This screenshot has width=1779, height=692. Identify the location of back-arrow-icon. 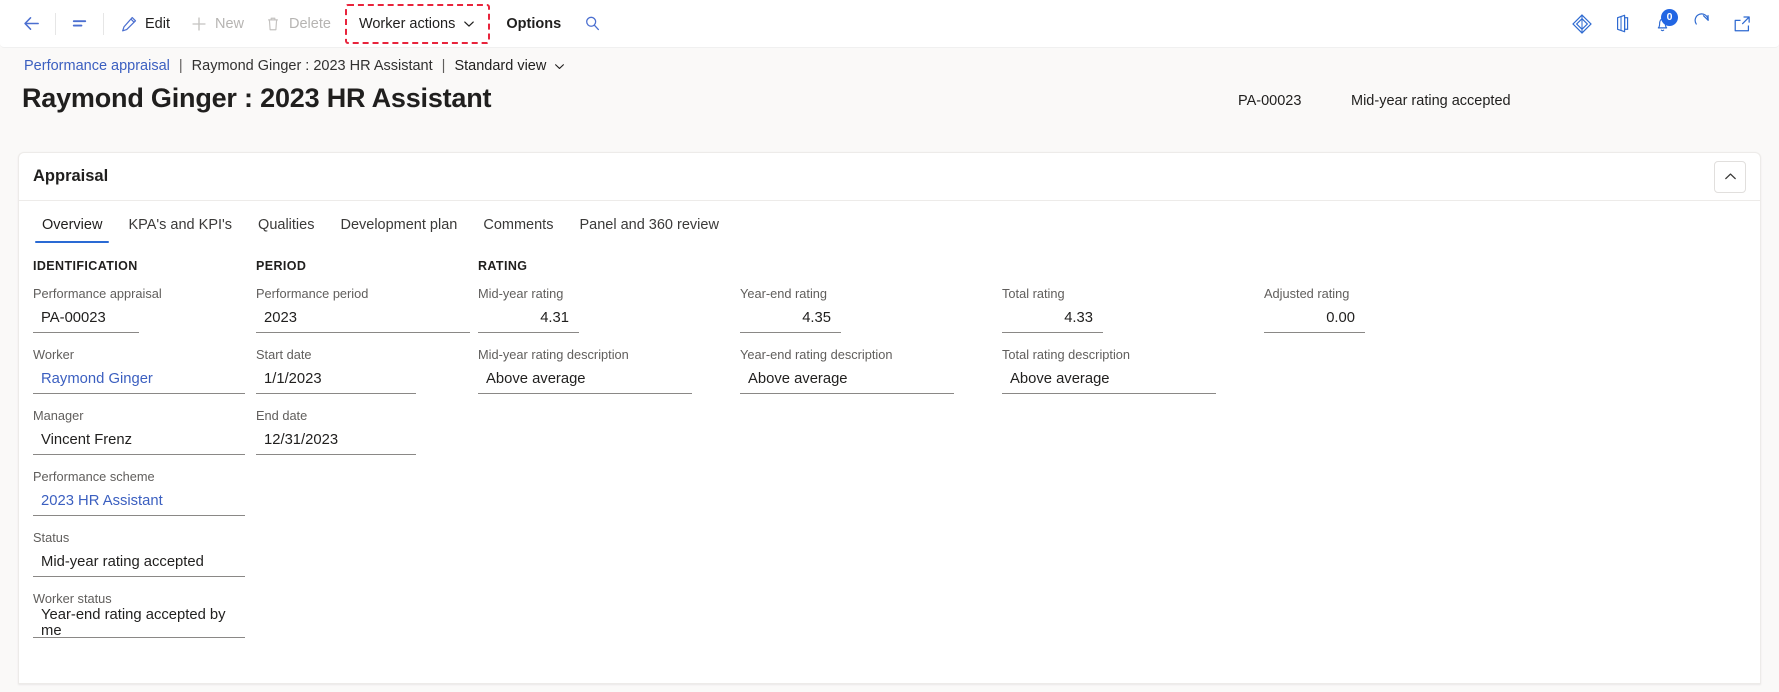
(31, 23).